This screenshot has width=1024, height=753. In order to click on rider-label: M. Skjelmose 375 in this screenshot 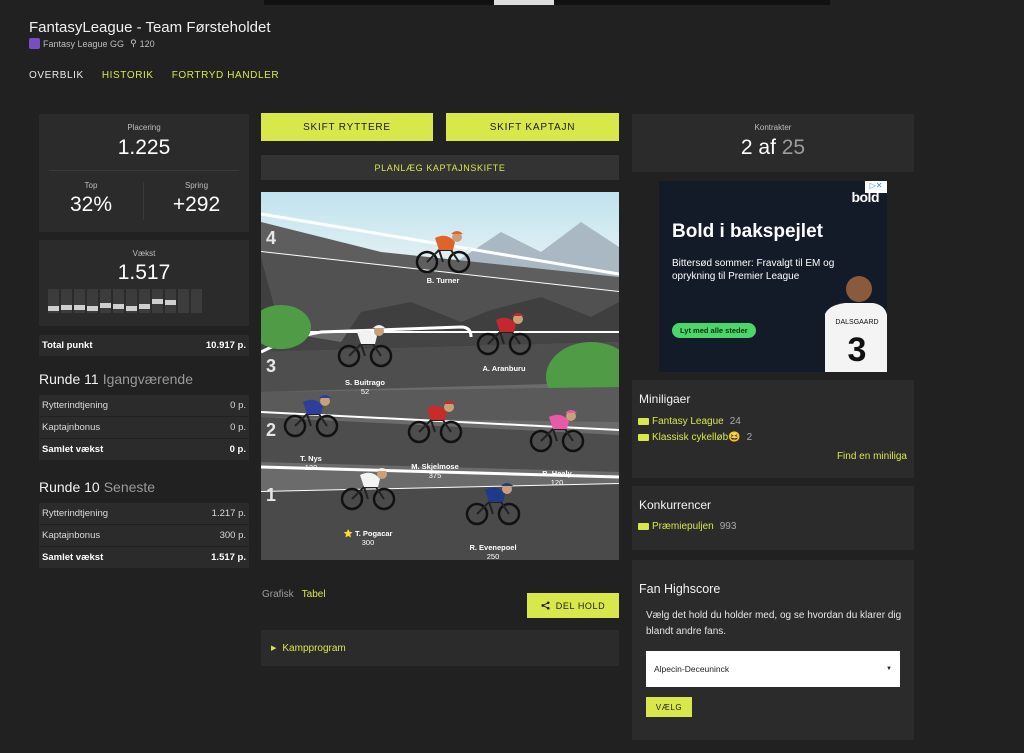, I will do `click(435, 471)`.